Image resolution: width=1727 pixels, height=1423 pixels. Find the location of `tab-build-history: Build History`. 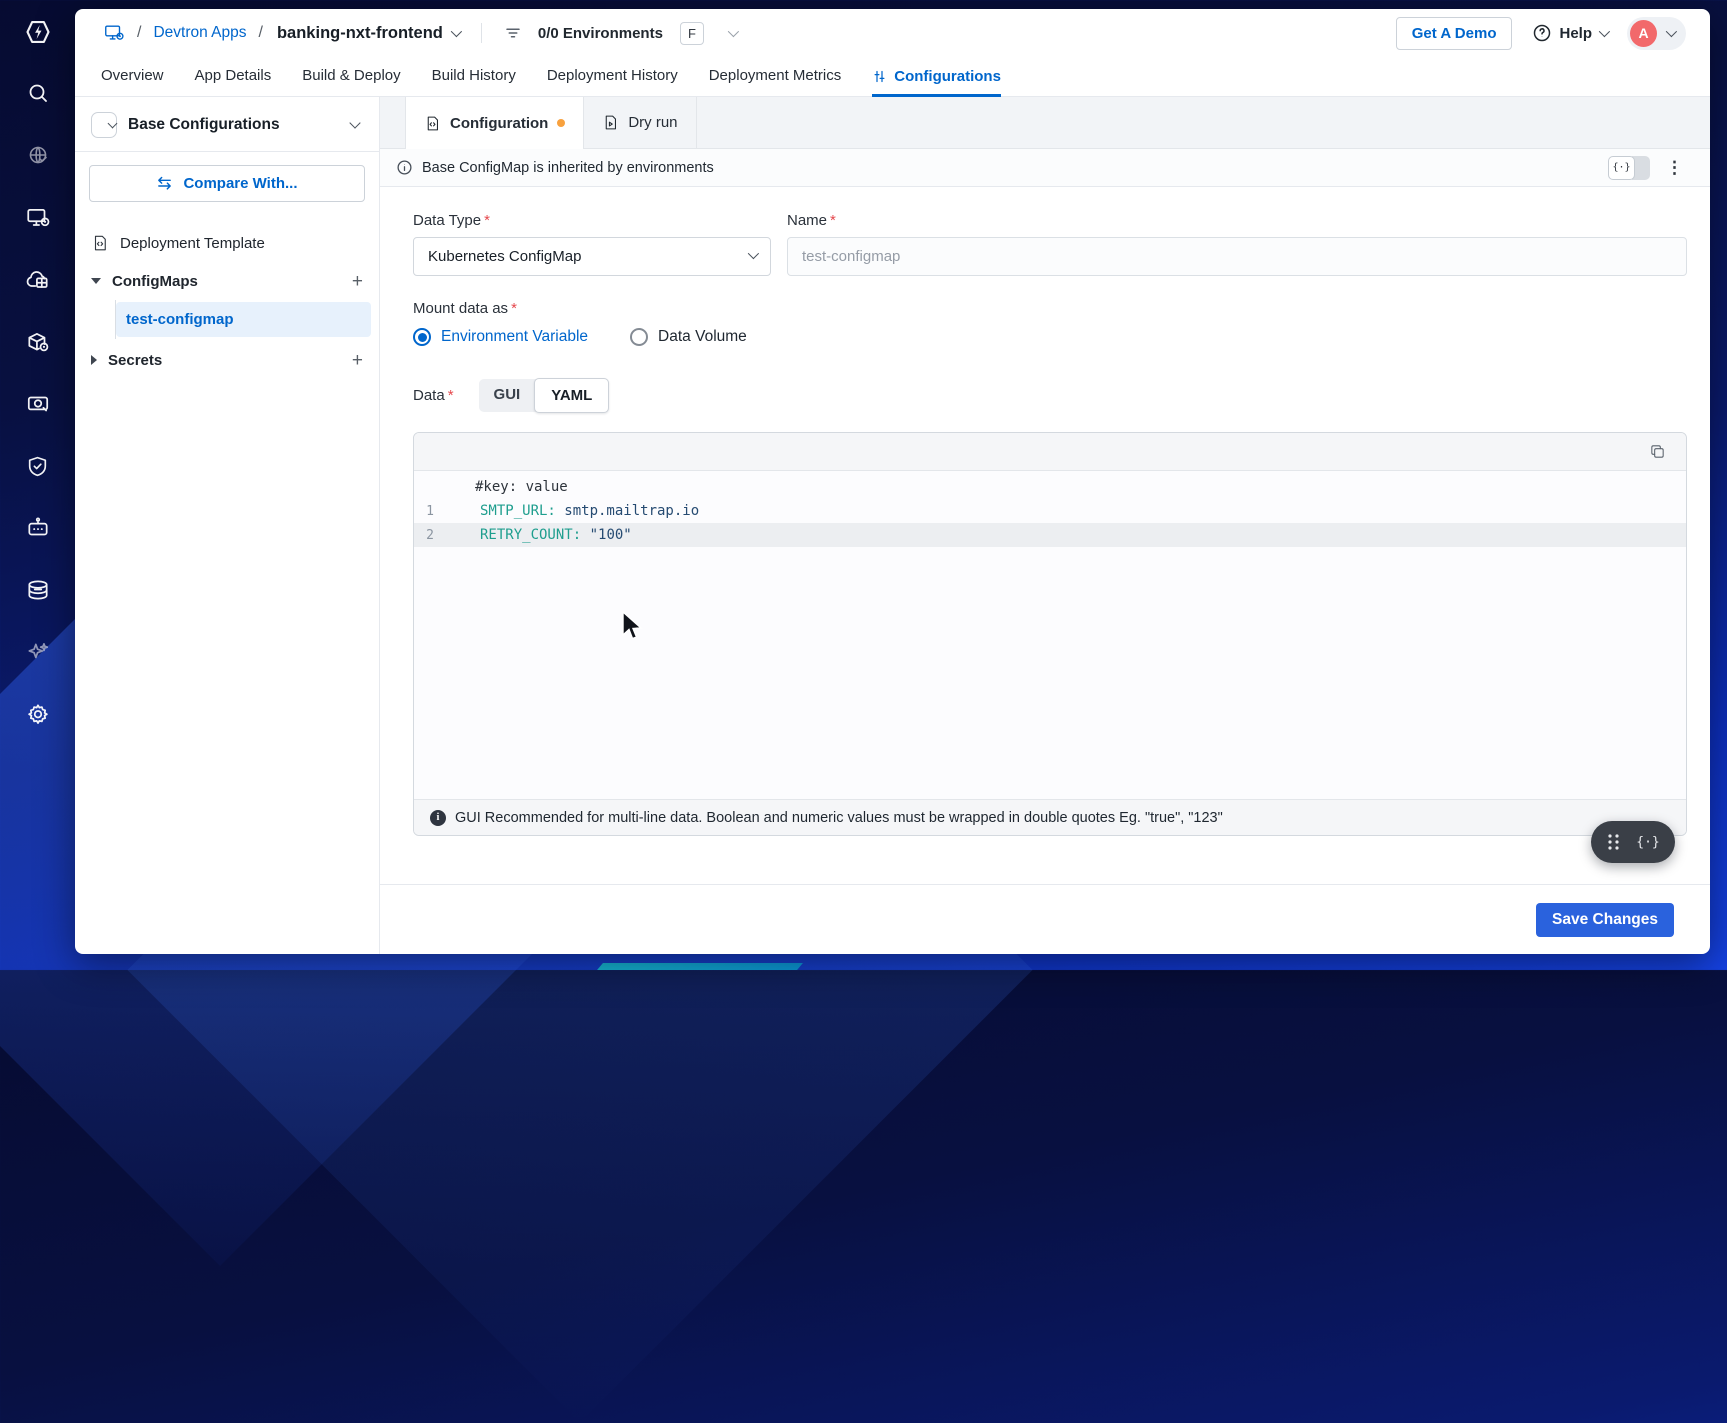

tab-build-history: Build History is located at coordinates (474, 81).